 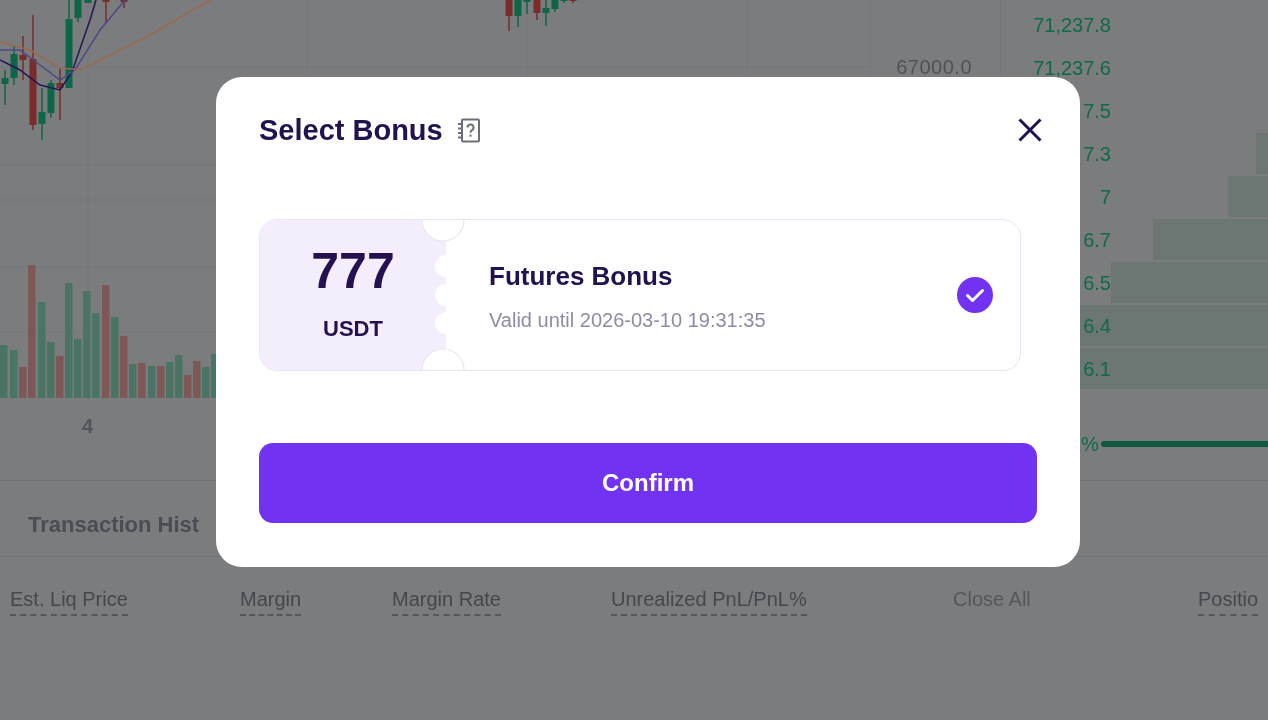 I want to click on confirm-button: Confirm, so click(x=648, y=483).